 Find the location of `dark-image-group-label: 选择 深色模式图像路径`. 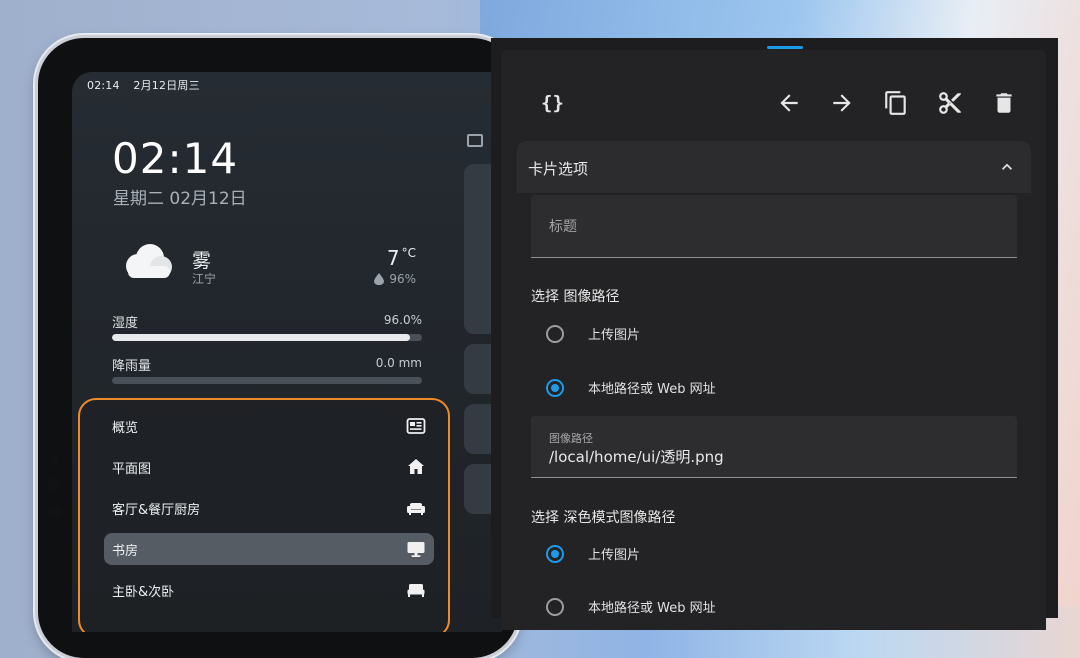

dark-image-group-label: 选择 深色模式图像路径 is located at coordinates (603, 518).